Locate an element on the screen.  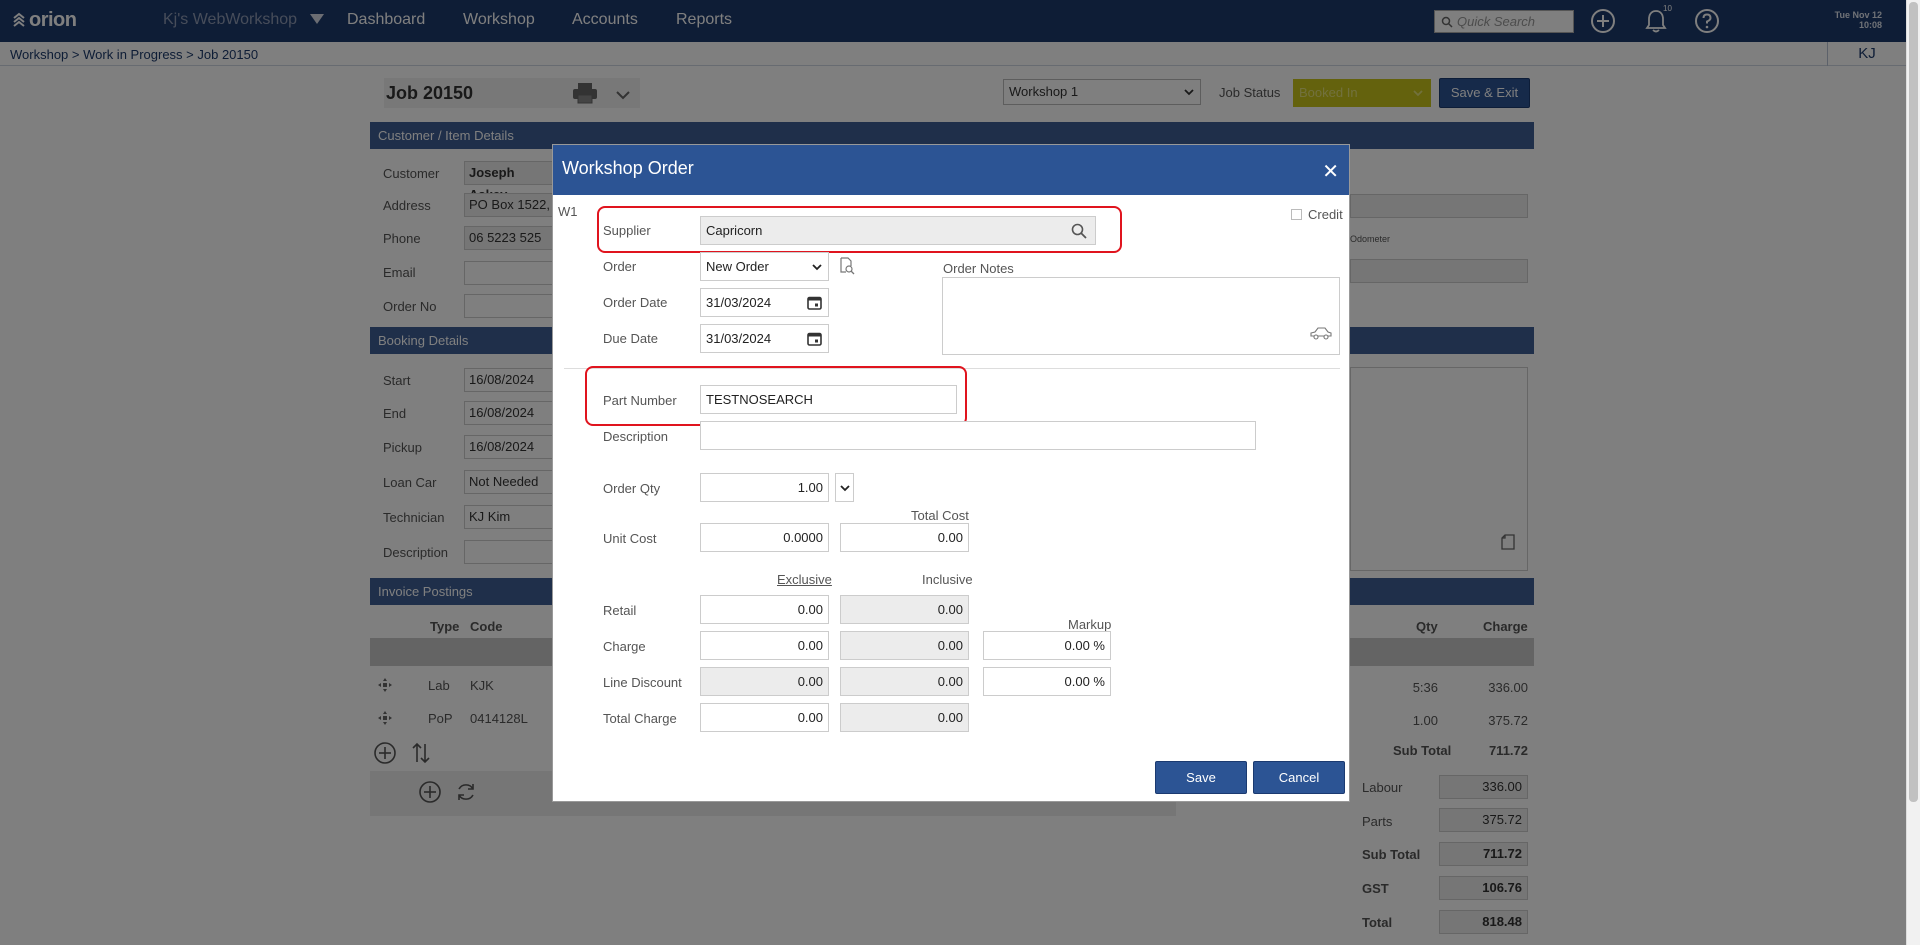
order-select: New Order is located at coordinates (764, 266).